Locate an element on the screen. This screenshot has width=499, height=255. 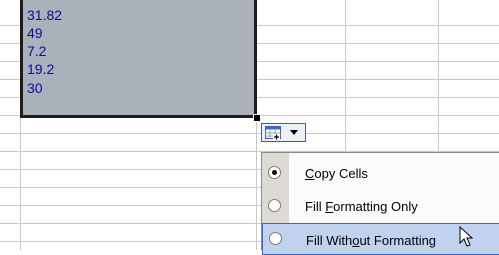
mouse-pointer-icon is located at coordinates (466, 236).